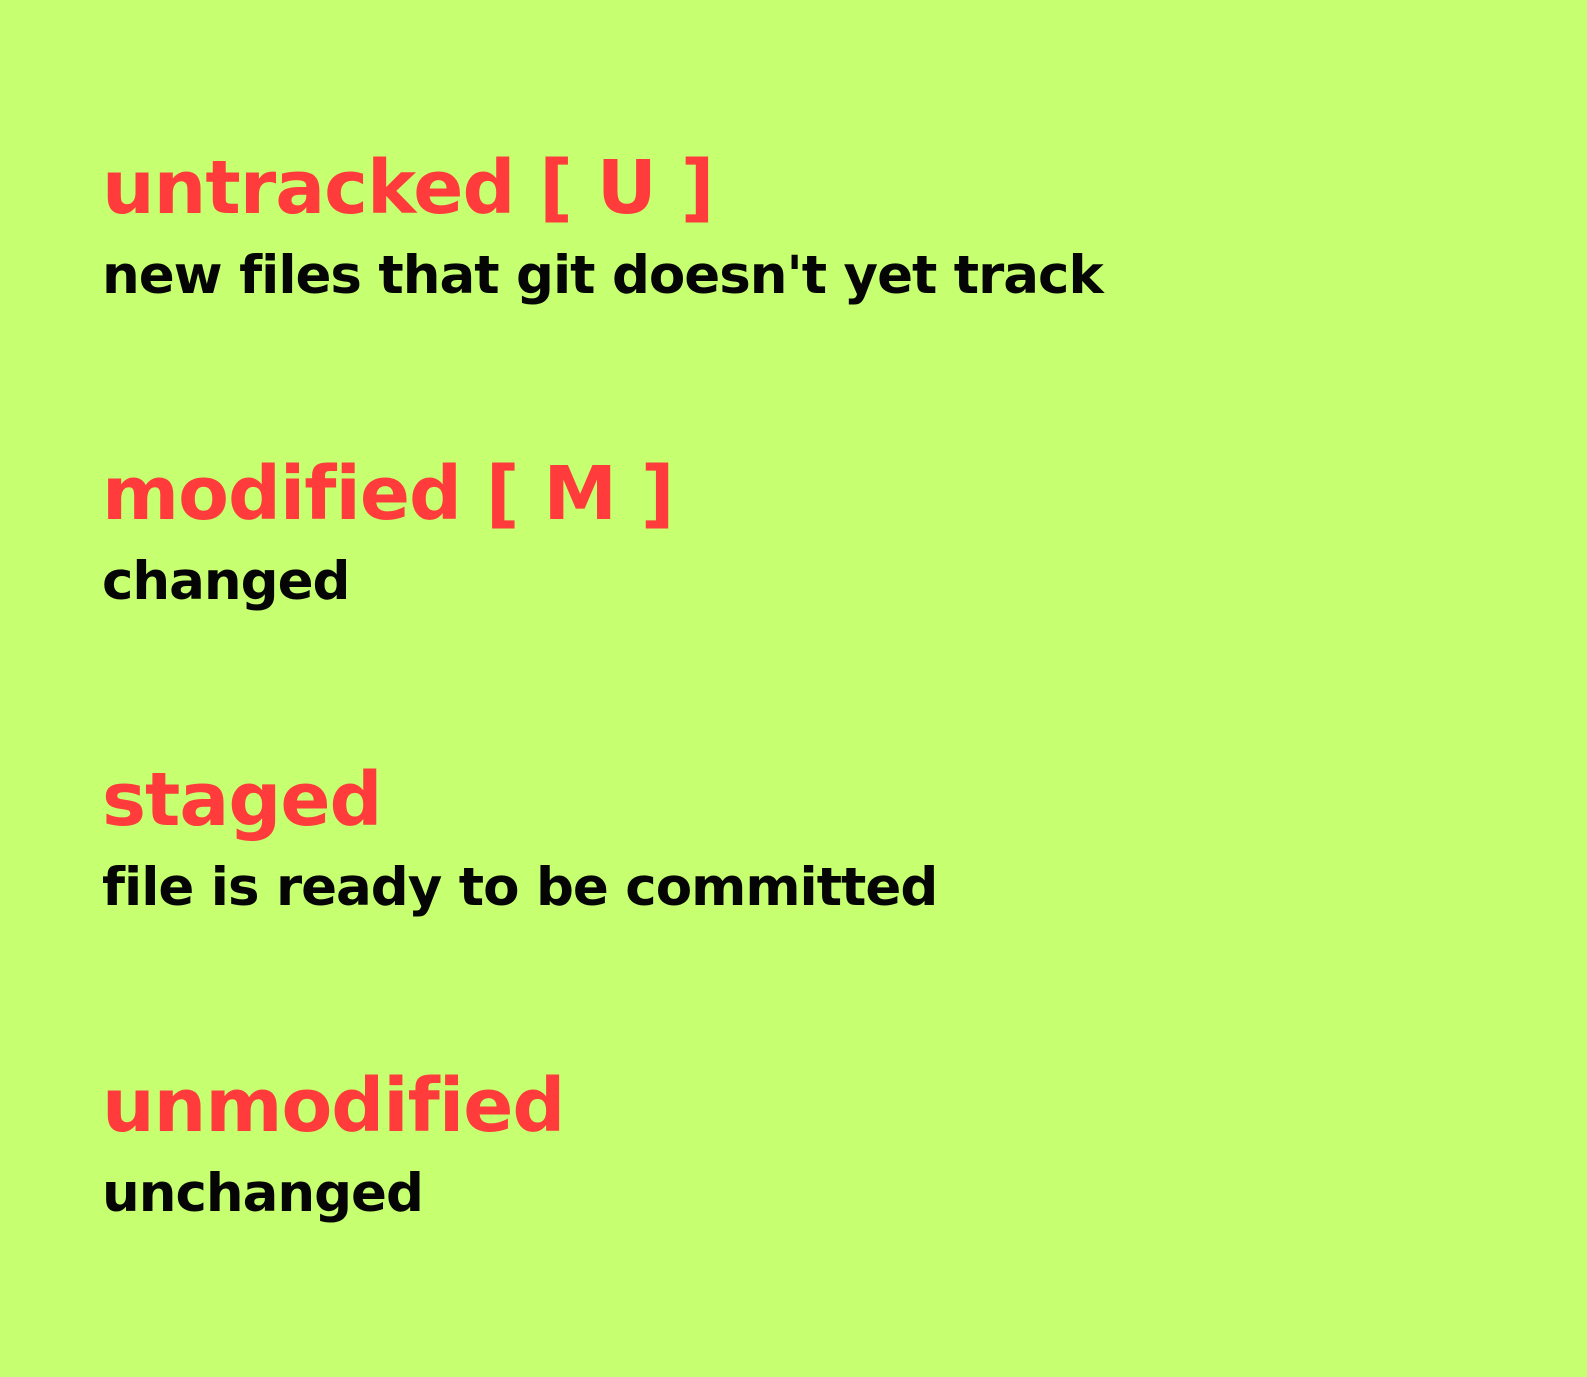 This screenshot has height=1377, width=1587. What do you see at coordinates (226, 581) in the screenshot?
I see `modified-status-description: changed` at bounding box center [226, 581].